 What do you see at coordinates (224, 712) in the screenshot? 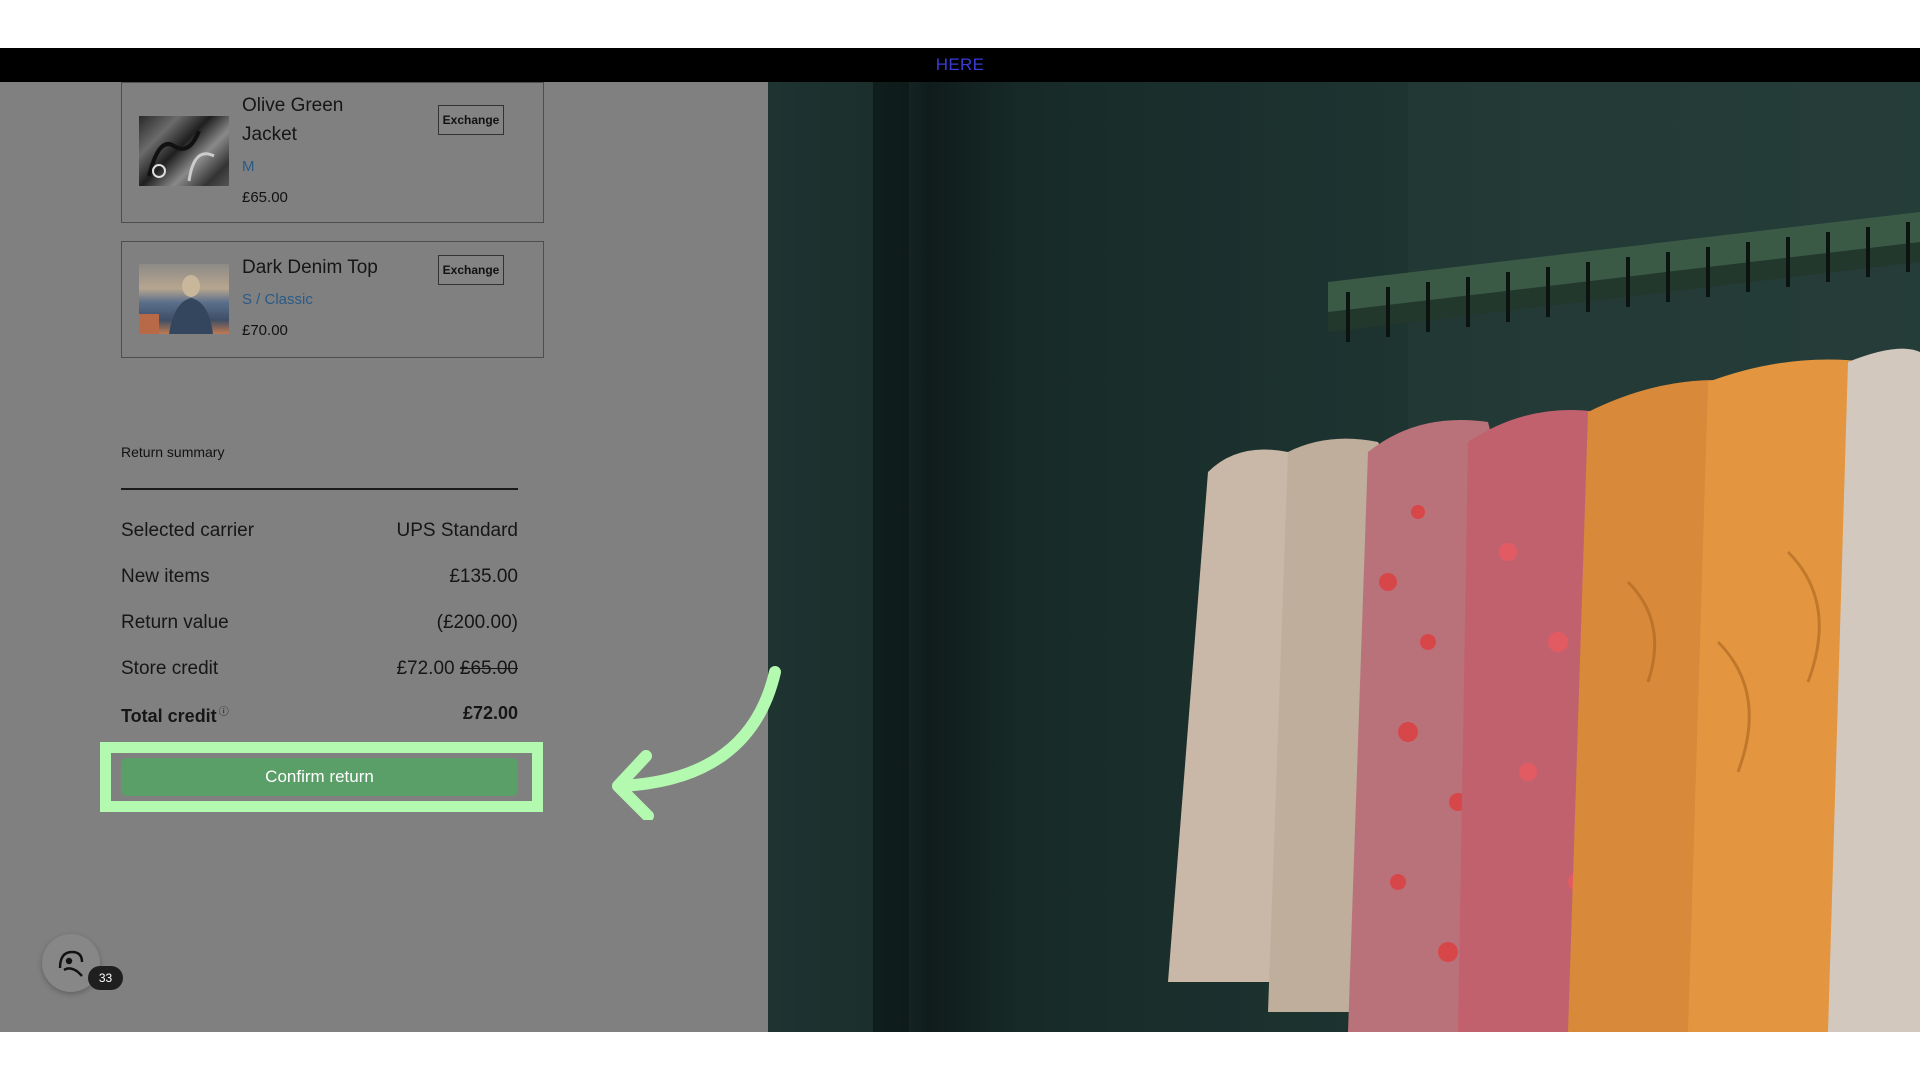
I see `info-icon: ⓘ` at bounding box center [224, 712].